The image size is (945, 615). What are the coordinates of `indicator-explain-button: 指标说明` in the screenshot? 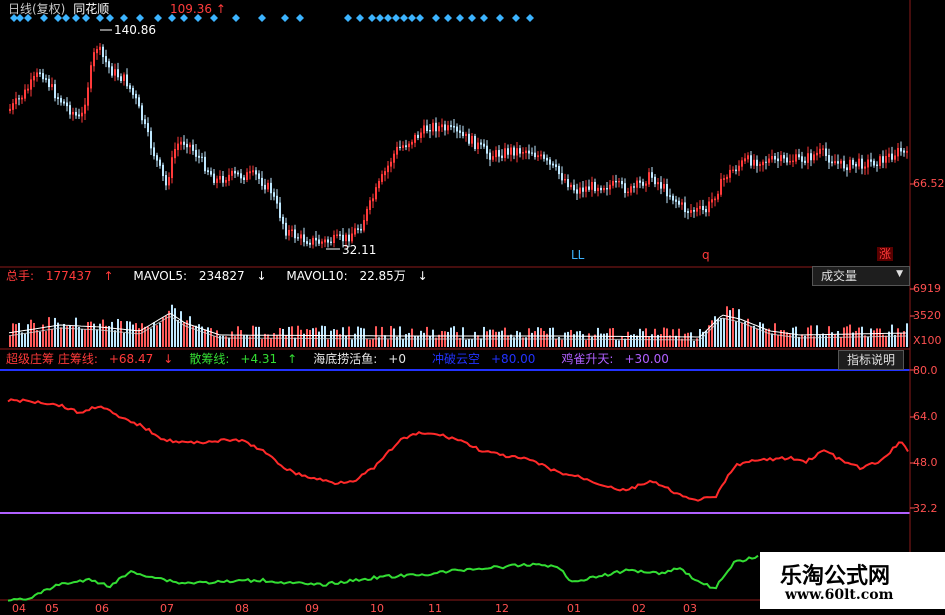 It's located at (871, 360).